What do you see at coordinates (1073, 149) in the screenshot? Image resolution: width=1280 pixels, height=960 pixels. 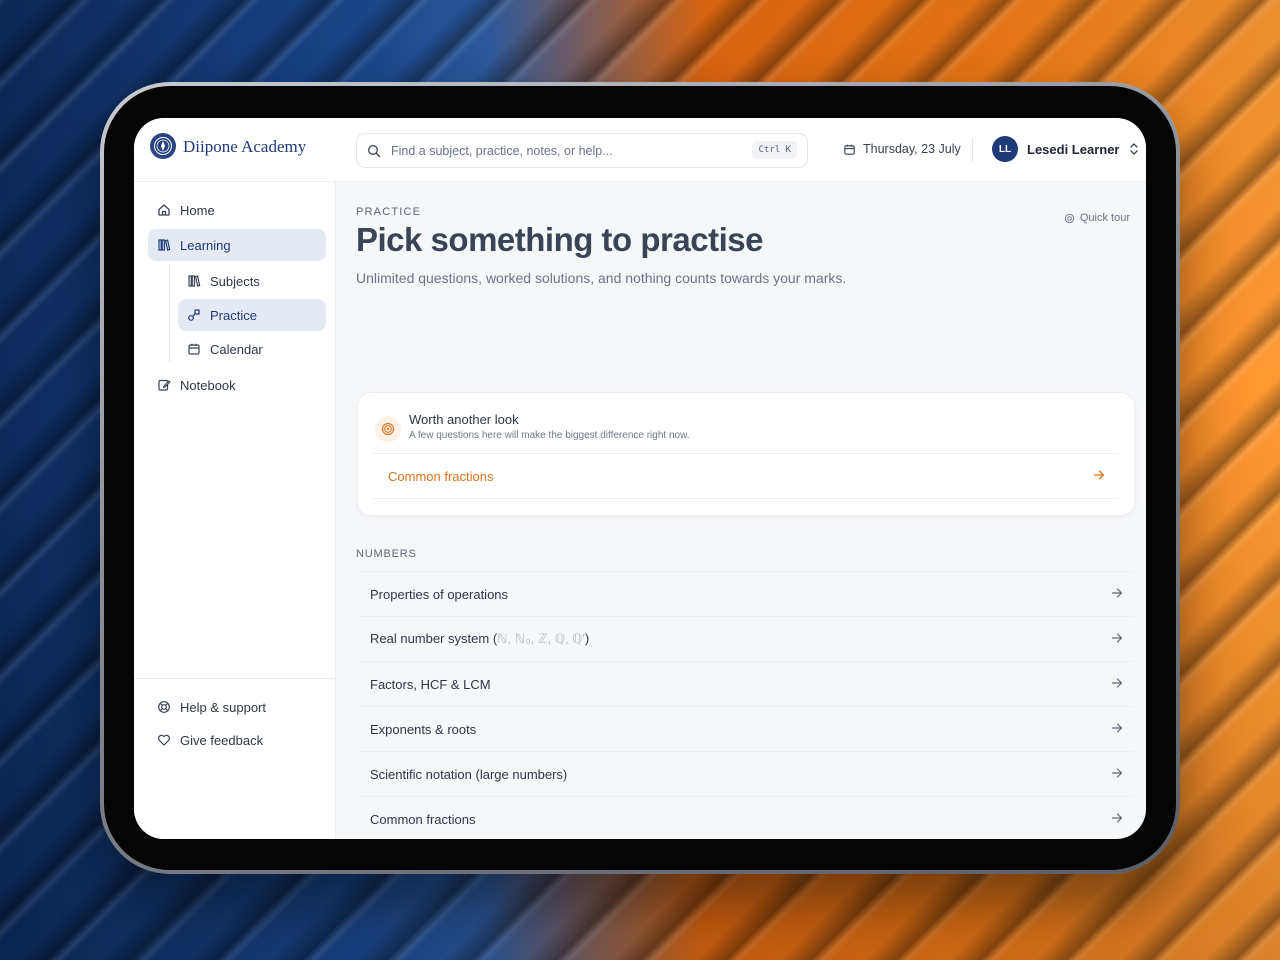 I see `user-name: Lesedi Learner` at bounding box center [1073, 149].